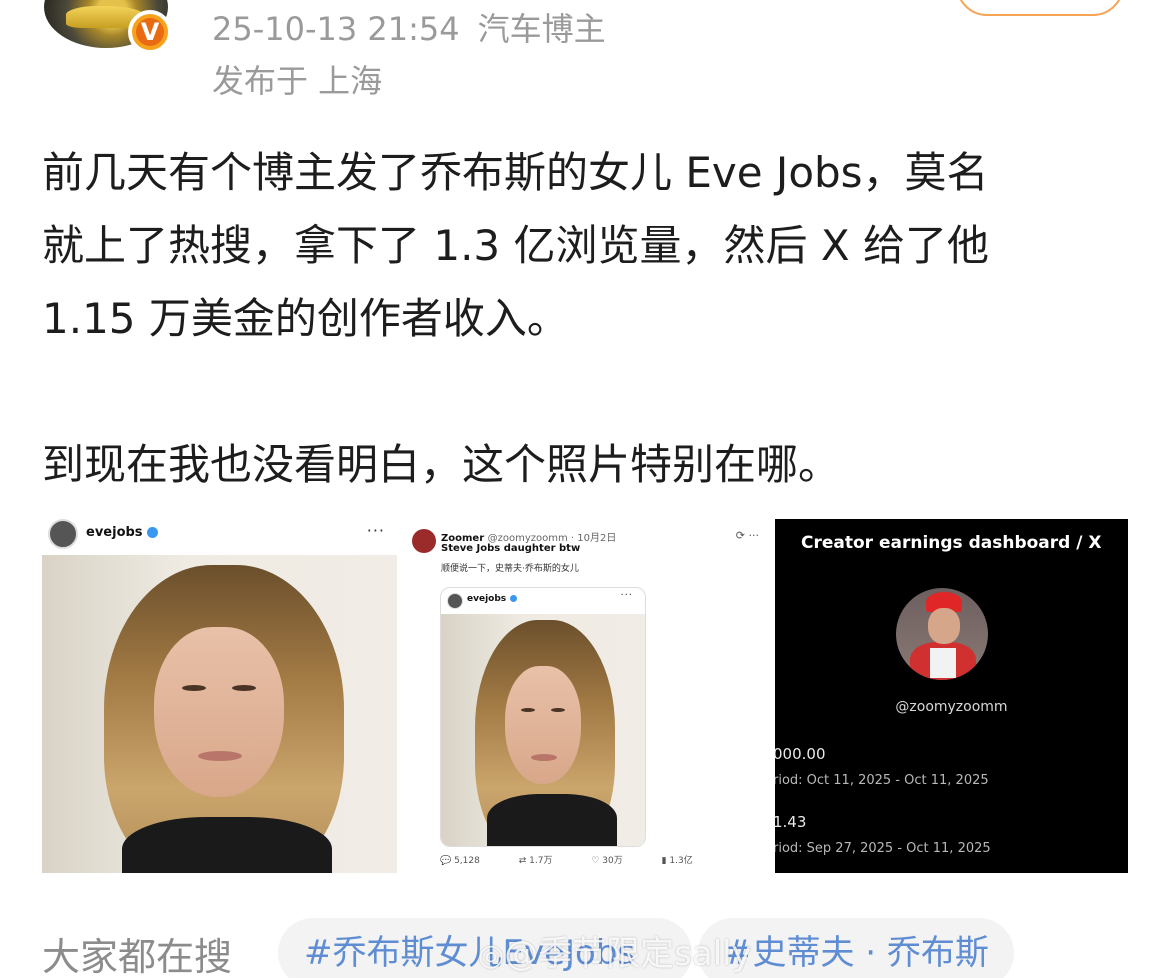  What do you see at coordinates (511, 548) in the screenshot?
I see `tweet-title: Steve Jobs daughter btw` at bounding box center [511, 548].